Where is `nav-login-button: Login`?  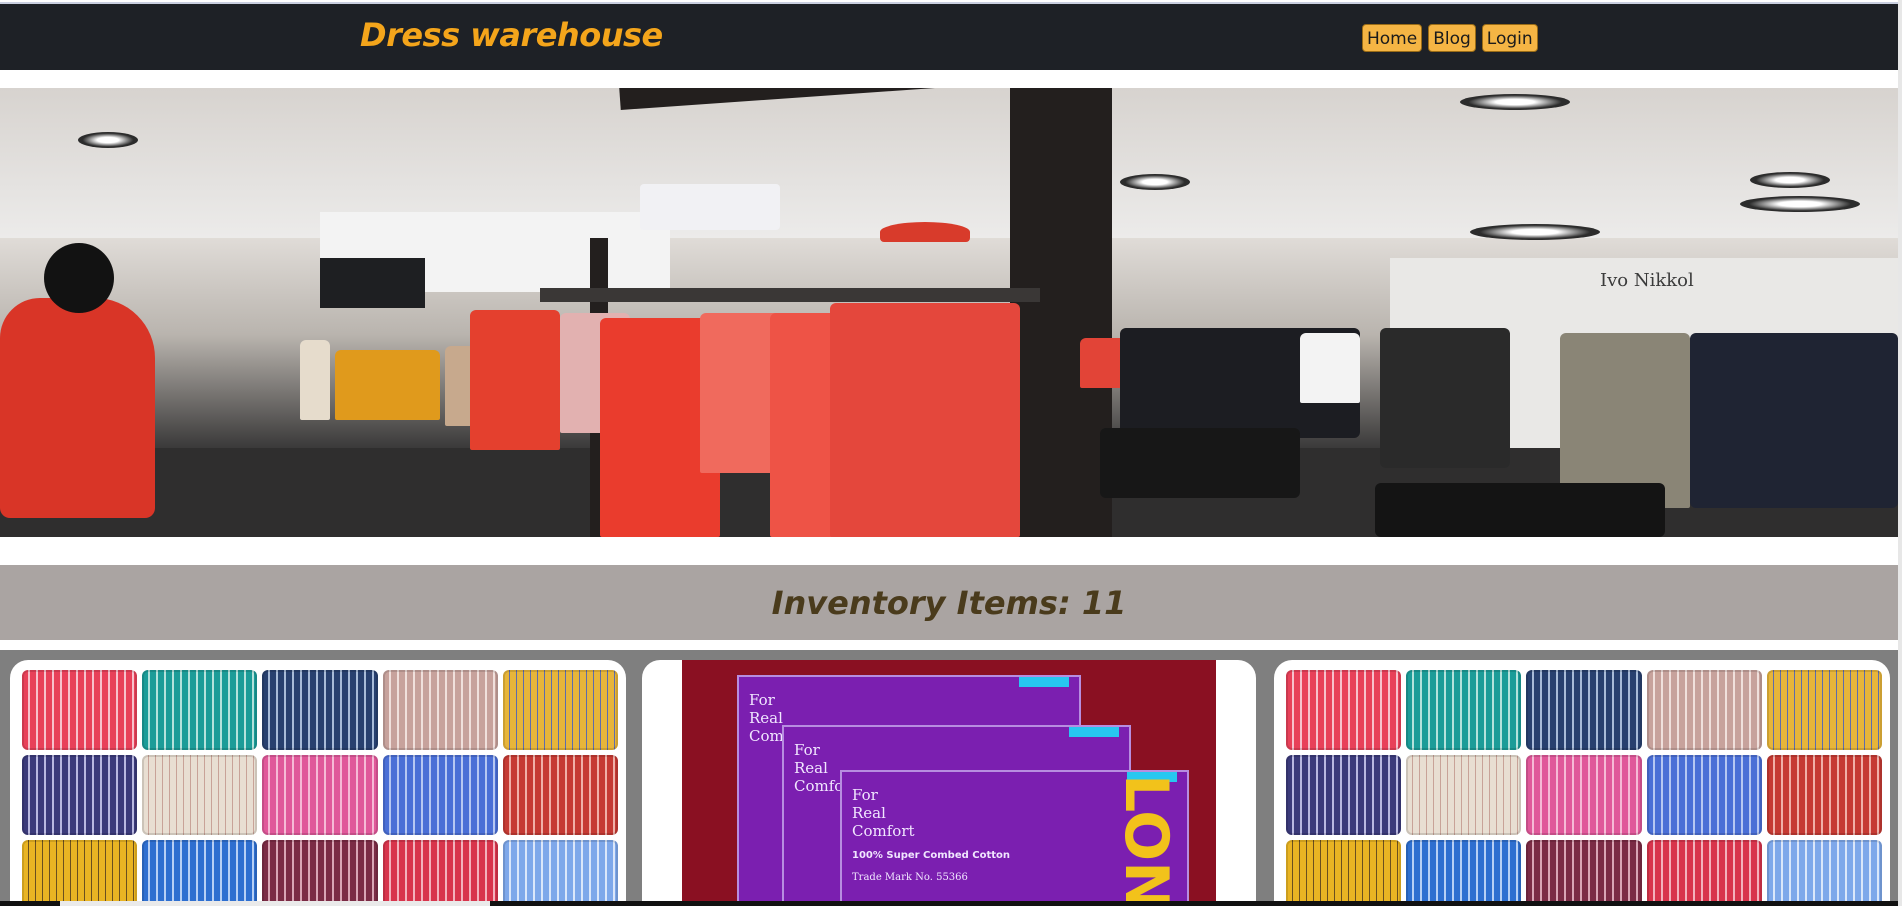 nav-login-button: Login is located at coordinates (1509, 38).